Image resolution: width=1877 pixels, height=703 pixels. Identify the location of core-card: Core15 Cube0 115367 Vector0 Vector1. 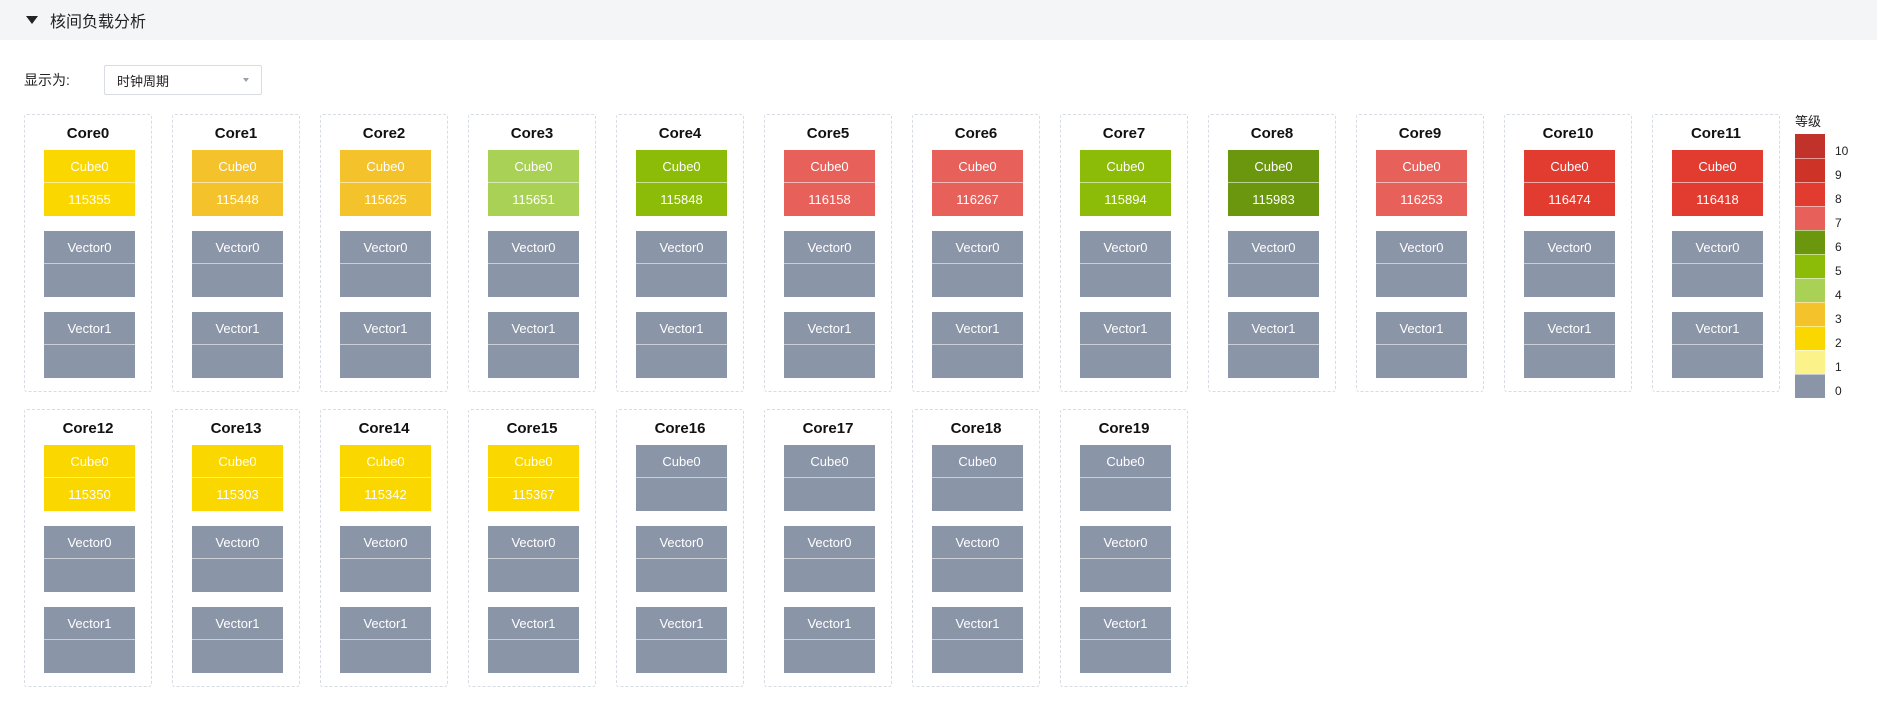
(532, 548).